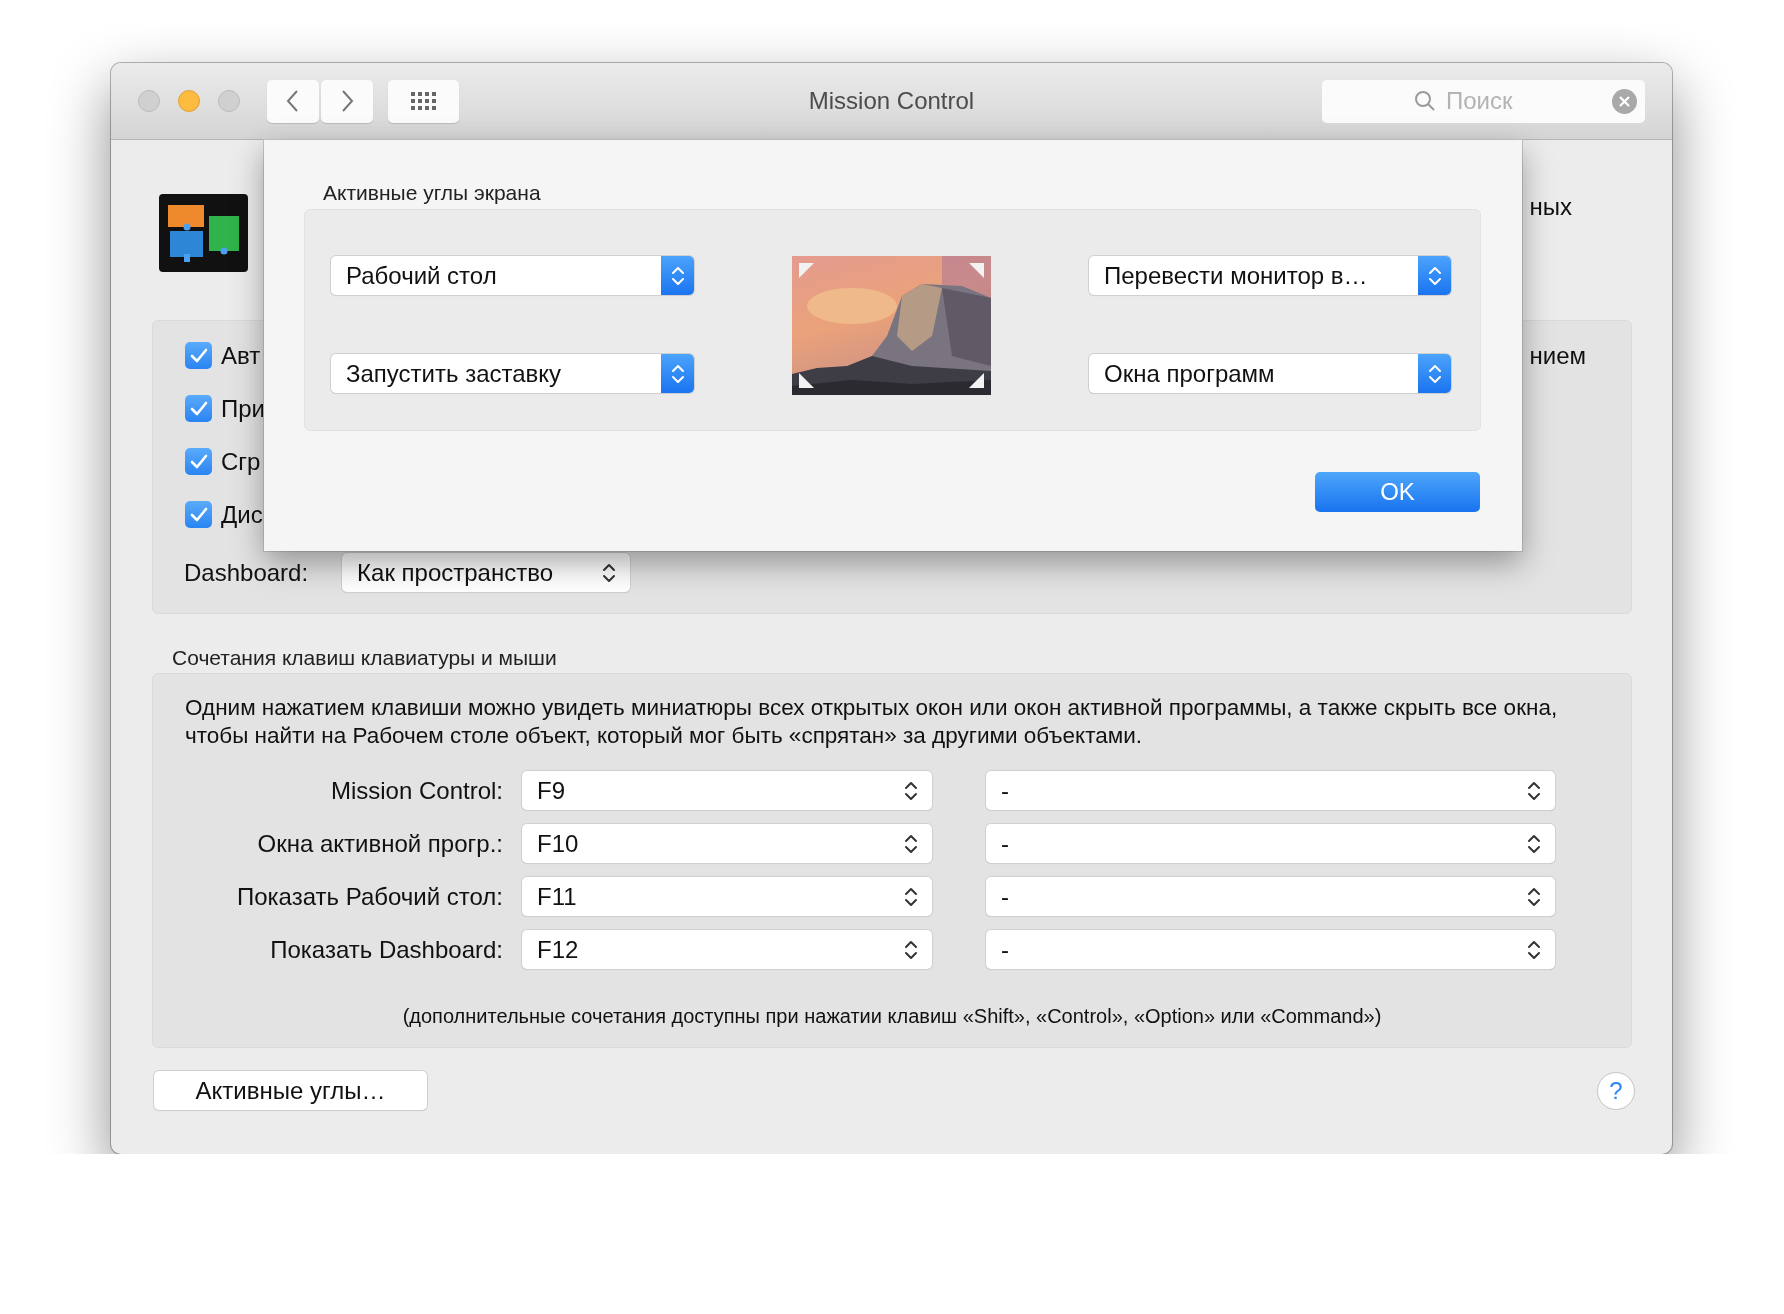 The height and width of the screenshot is (1314, 1784). Describe the element at coordinates (727, 896) in the screenshot. I see `key-popup: F11` at that location.